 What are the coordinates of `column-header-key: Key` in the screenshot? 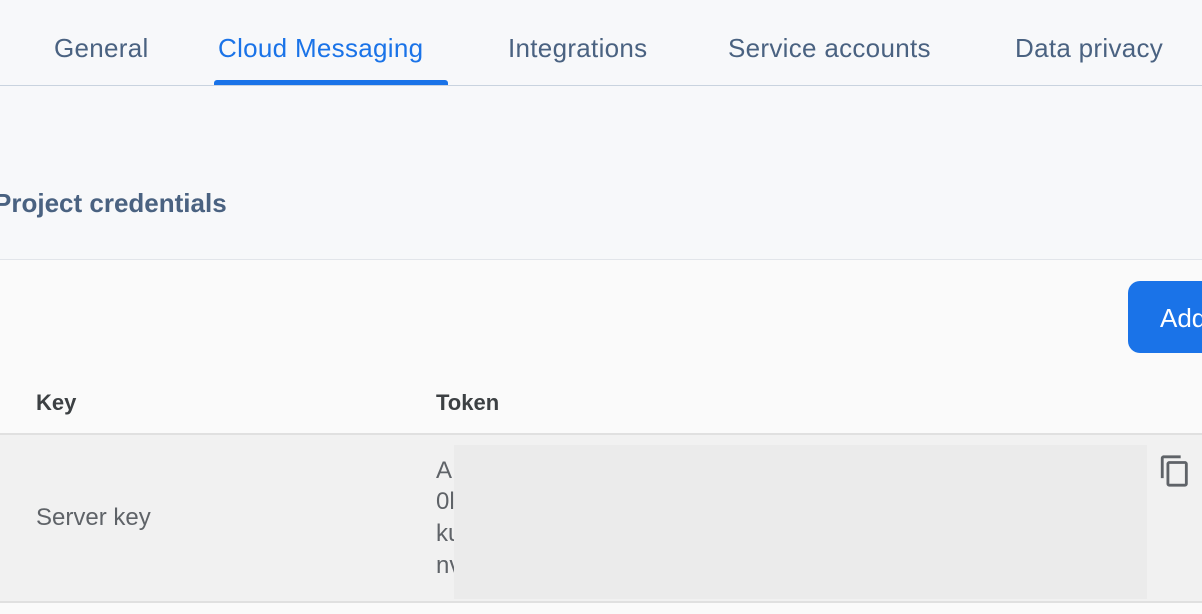 It's located at (56, 402).